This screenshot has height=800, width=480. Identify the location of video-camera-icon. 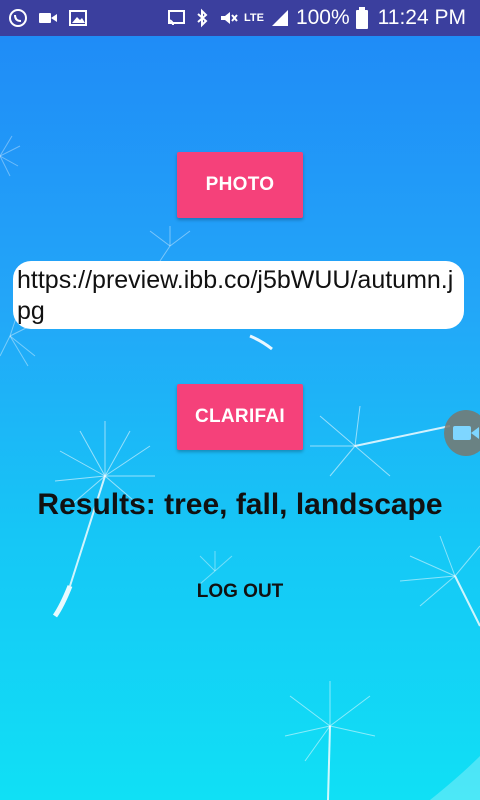
(466, 433).